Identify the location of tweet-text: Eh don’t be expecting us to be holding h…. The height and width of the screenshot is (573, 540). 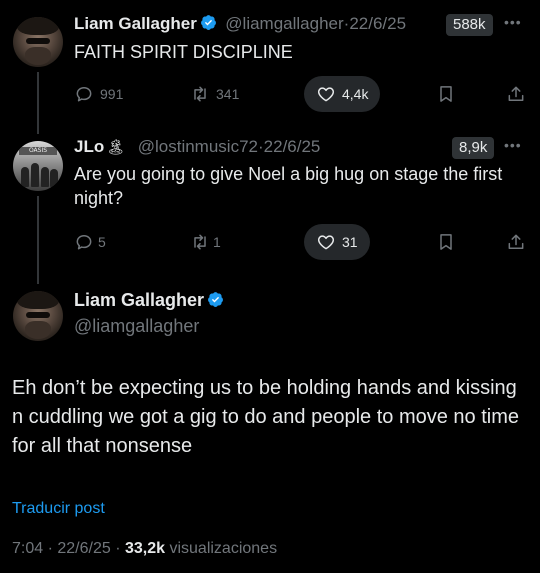
(266, 417).